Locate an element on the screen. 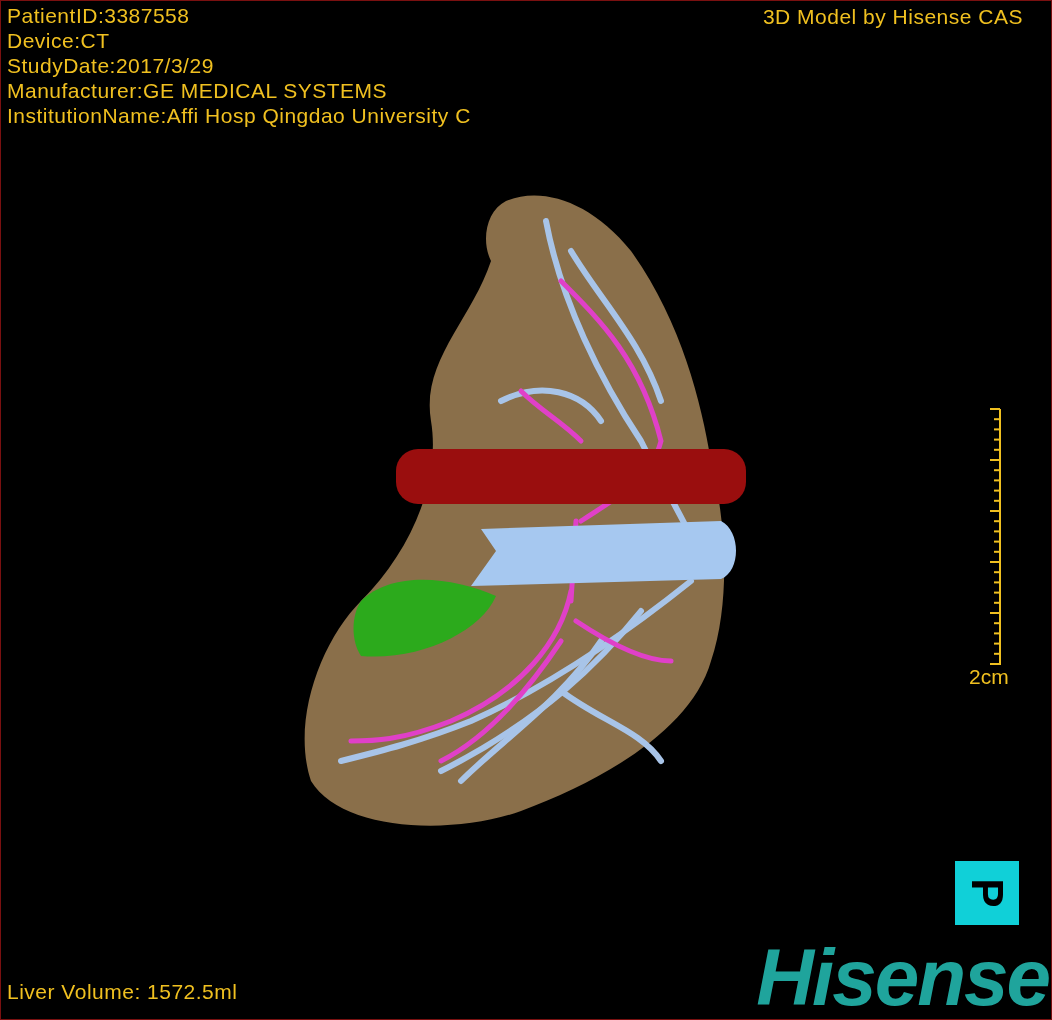 The image size is (1052, 1020). liver-volume: Liver Volume: 1572.5ml is located at coordinates (122, 991).